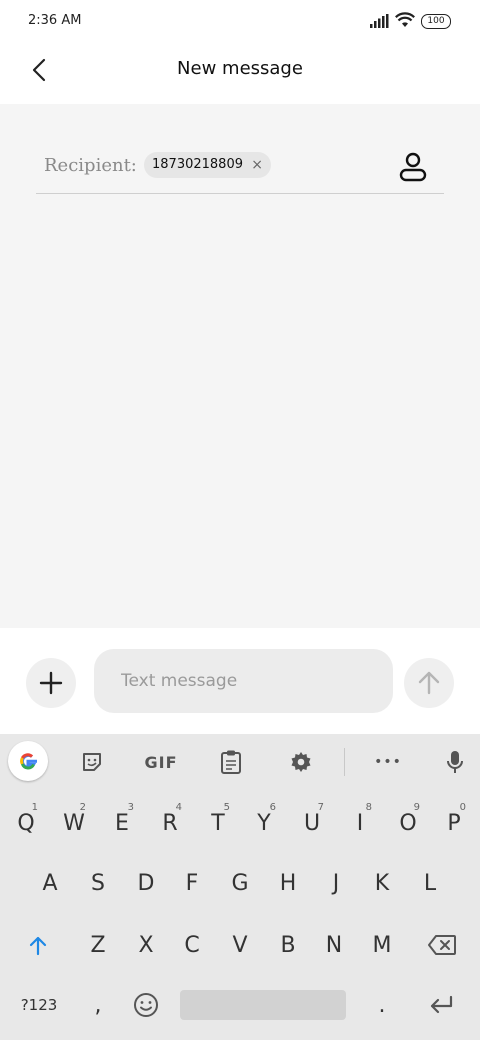 Image resolution: width=480 pixels, height=1040 pixels. What do you see at coordinates (226, 807) in the screenshot?
I see `key-hint: 5` at bounding box center [226, 807].